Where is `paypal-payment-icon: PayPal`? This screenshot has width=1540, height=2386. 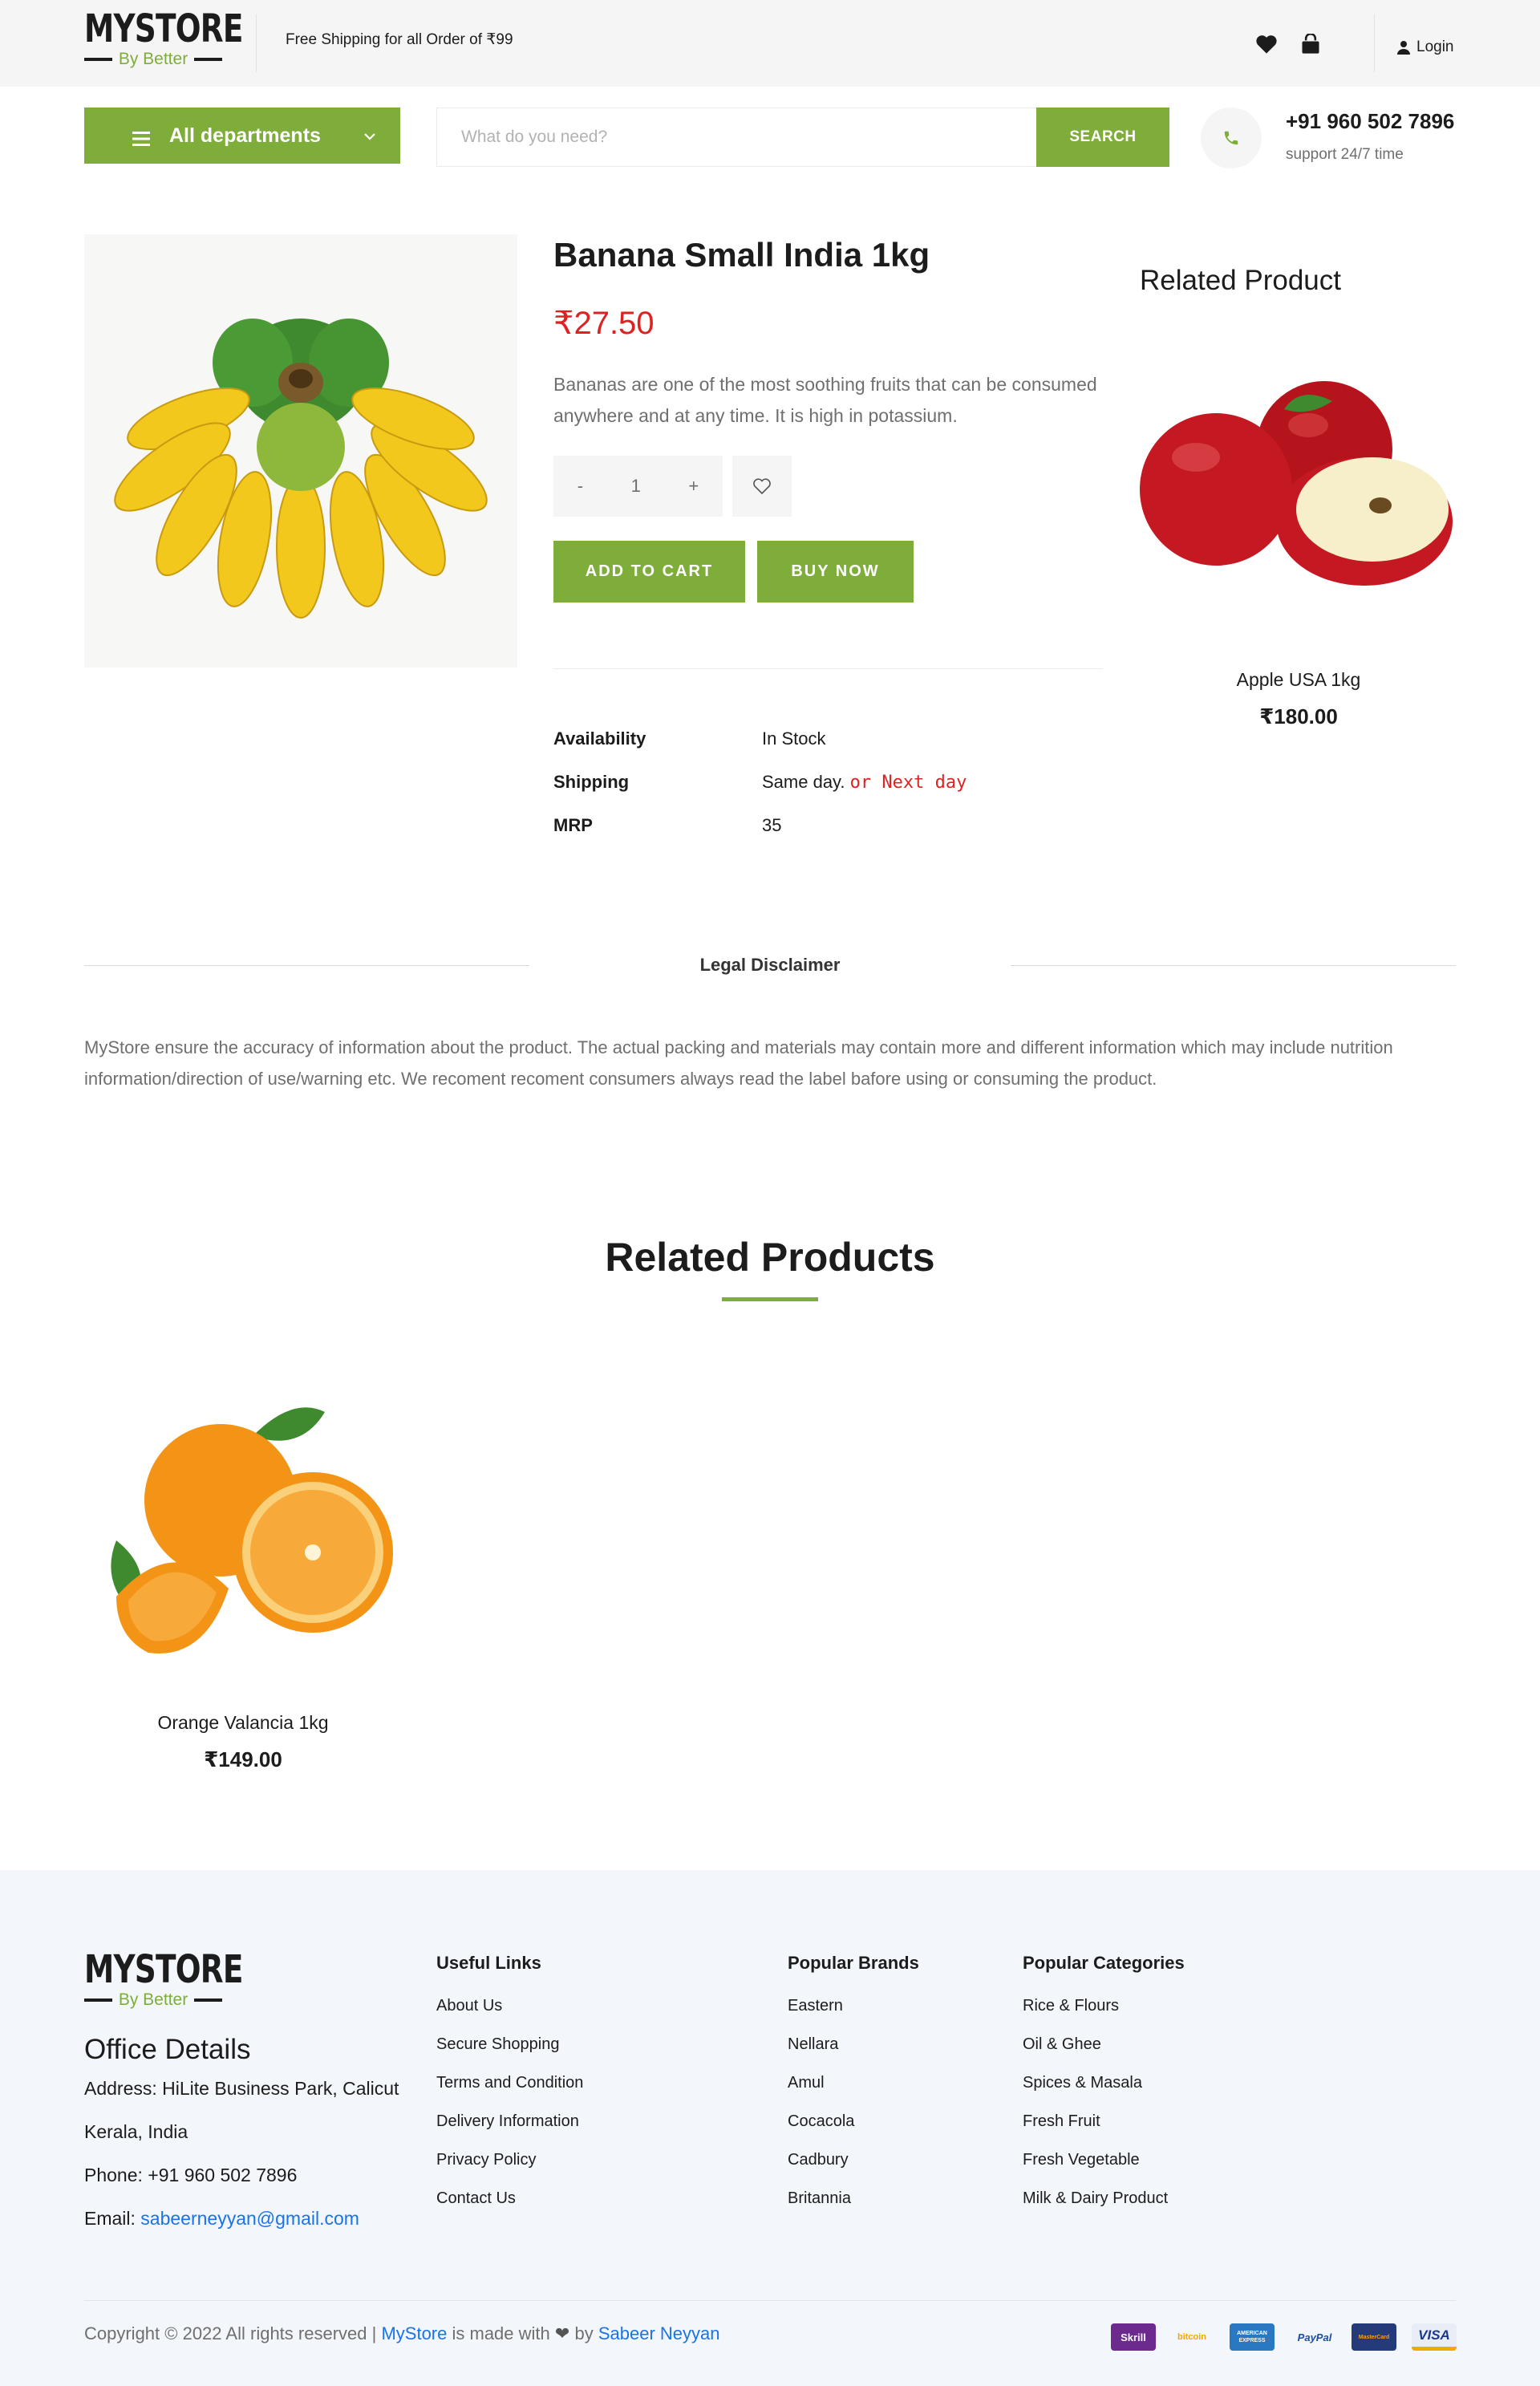
paypal-payment-icon: PayPal is located at coordinates (1314, 2337).